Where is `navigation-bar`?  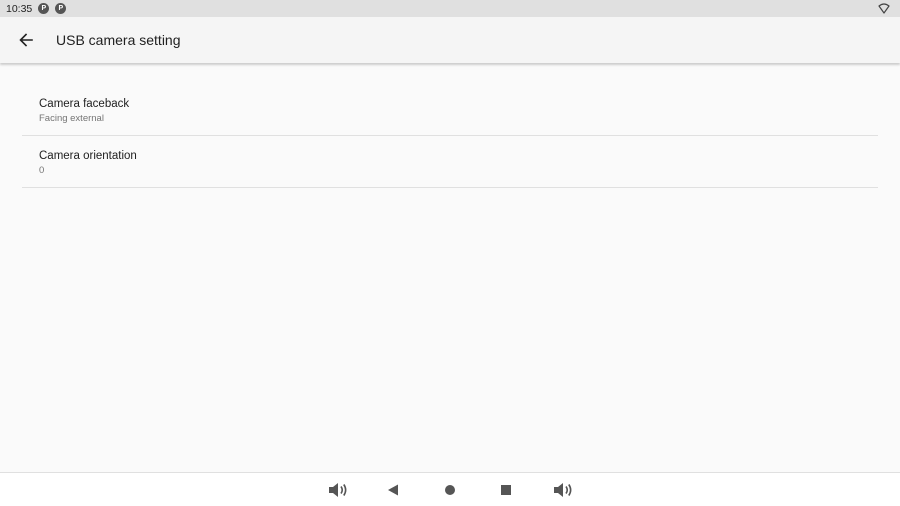 navigation-bar is located at coordinates (450, 489).